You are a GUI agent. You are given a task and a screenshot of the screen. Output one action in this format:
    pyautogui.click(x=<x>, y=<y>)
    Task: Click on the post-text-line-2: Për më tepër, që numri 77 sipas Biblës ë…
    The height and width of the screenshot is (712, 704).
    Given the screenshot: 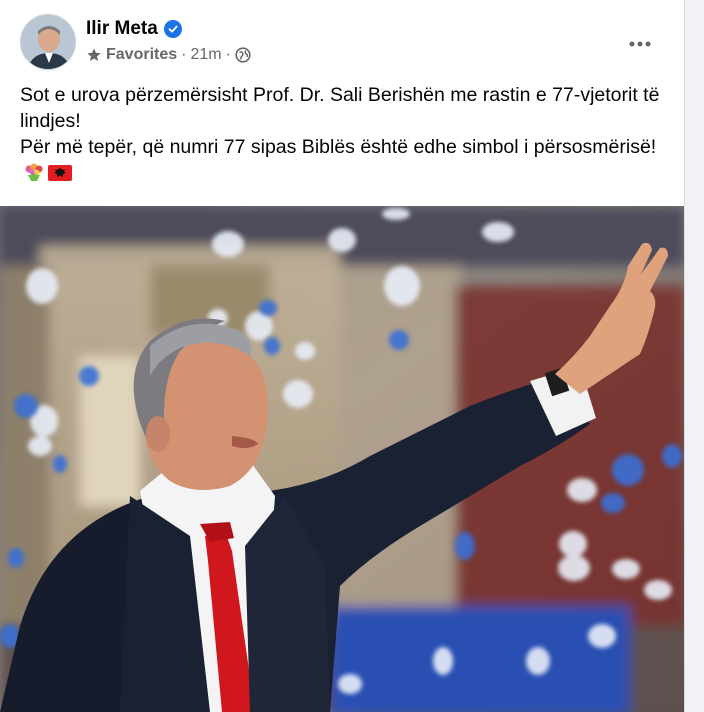 What is the action you would take?
    pyautogui.click(x=345, y=161)
    